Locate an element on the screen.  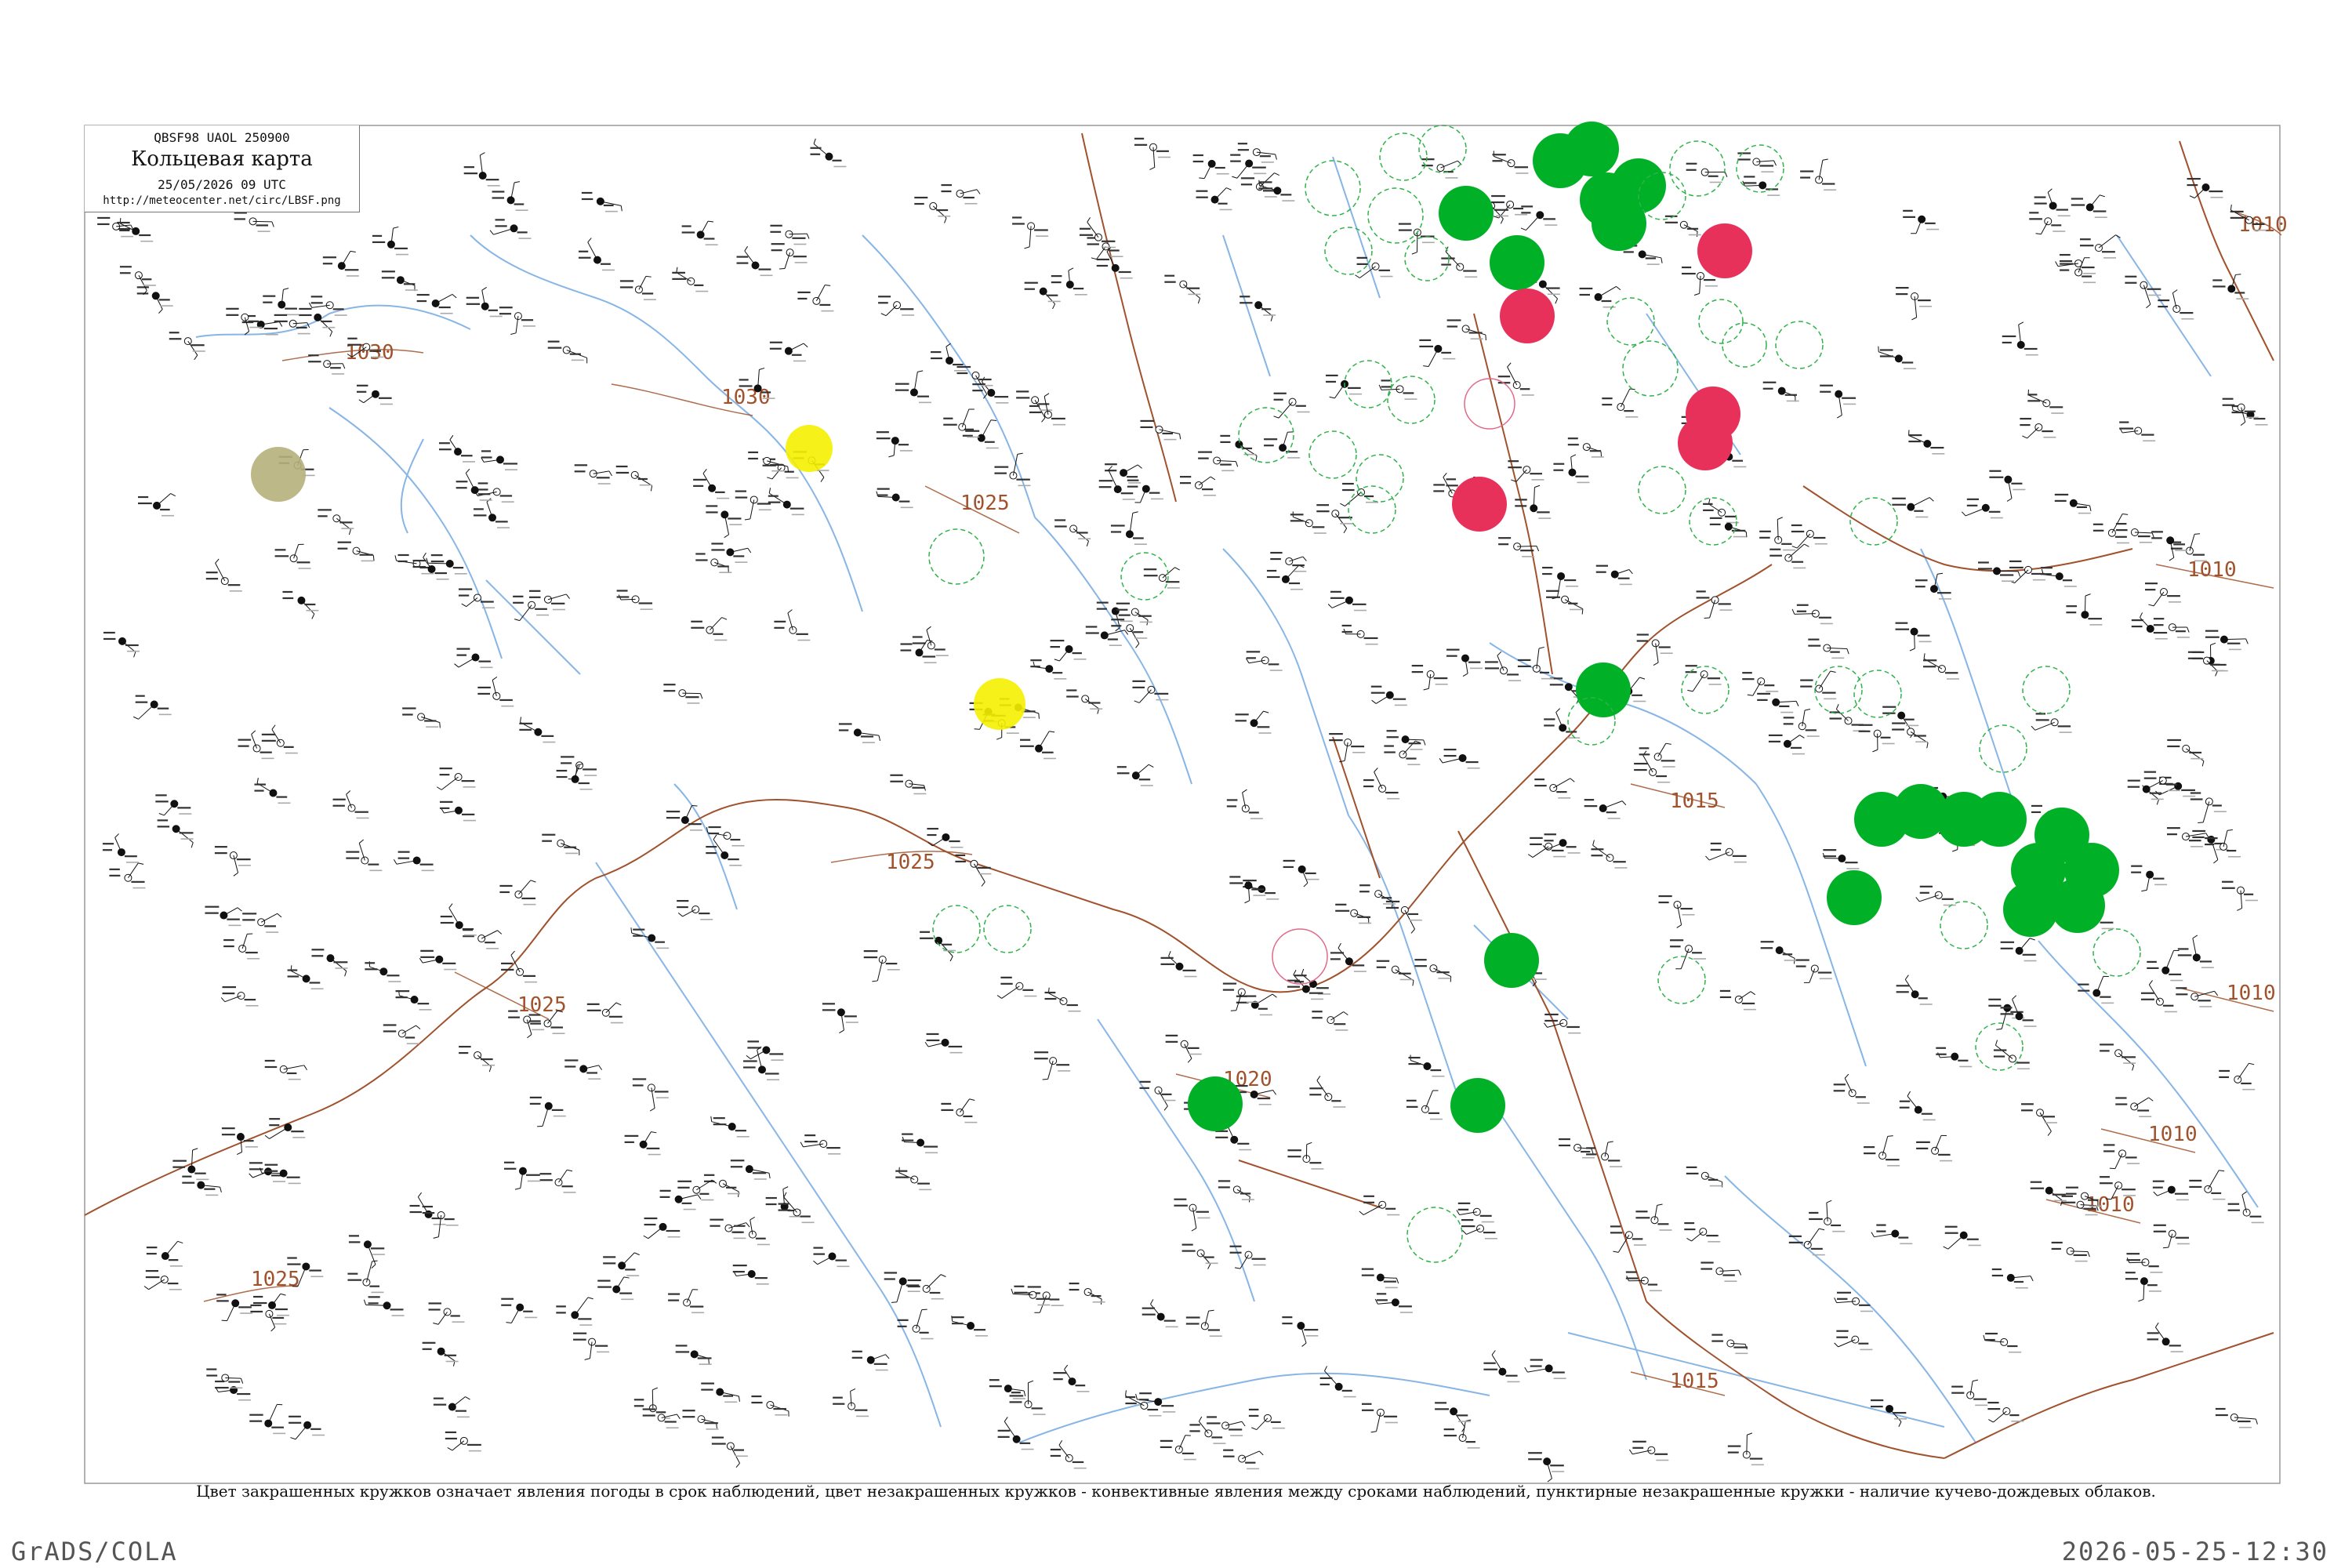
footer-software: GrADS/COLA is located at coordinates (94, 1551).